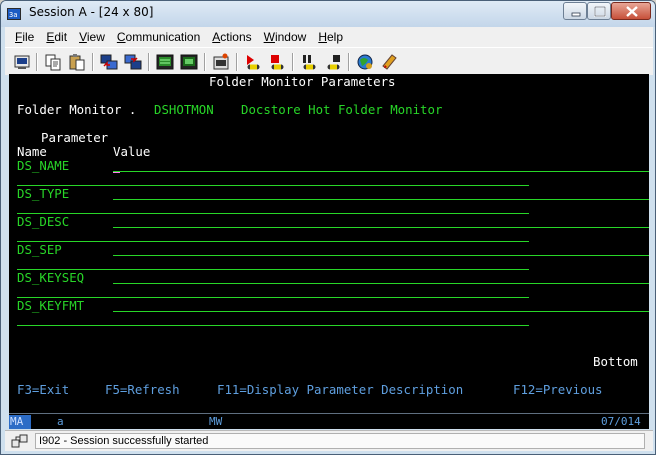  Describe the element at coordinates (302, 81) in the screenshot. I see `screen-title: Folder Monitor Parameters` at that location.